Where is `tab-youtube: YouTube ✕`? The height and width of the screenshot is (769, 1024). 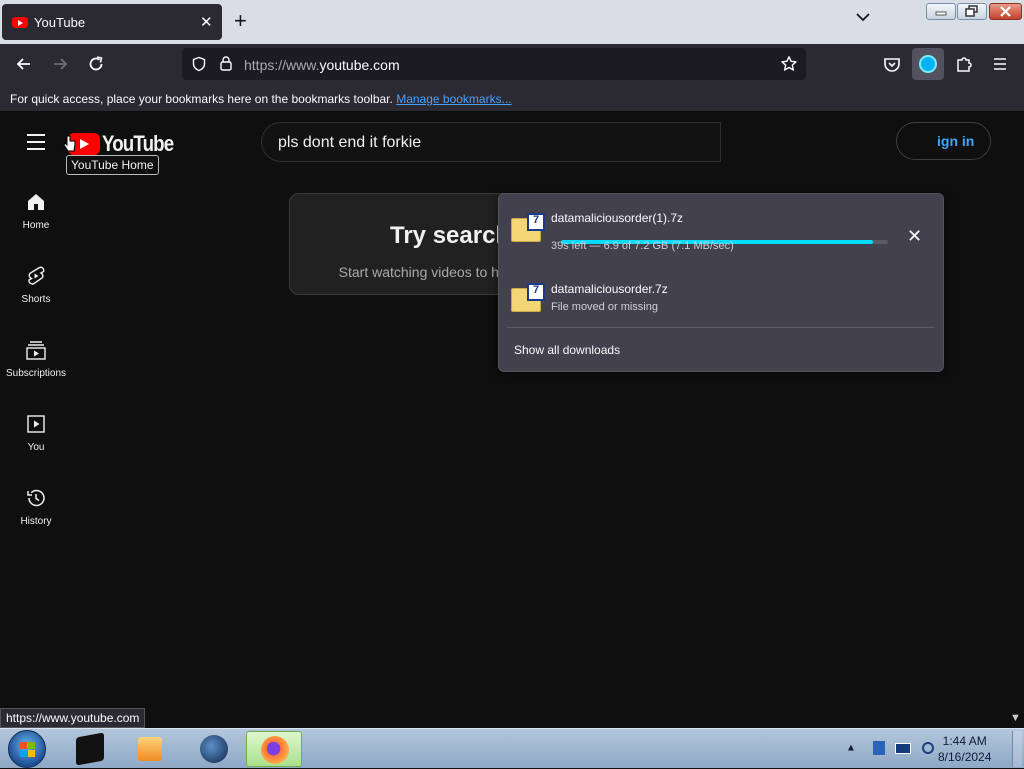
tab-youtube: YouTube ✕ is located at coordinates (112, 22).